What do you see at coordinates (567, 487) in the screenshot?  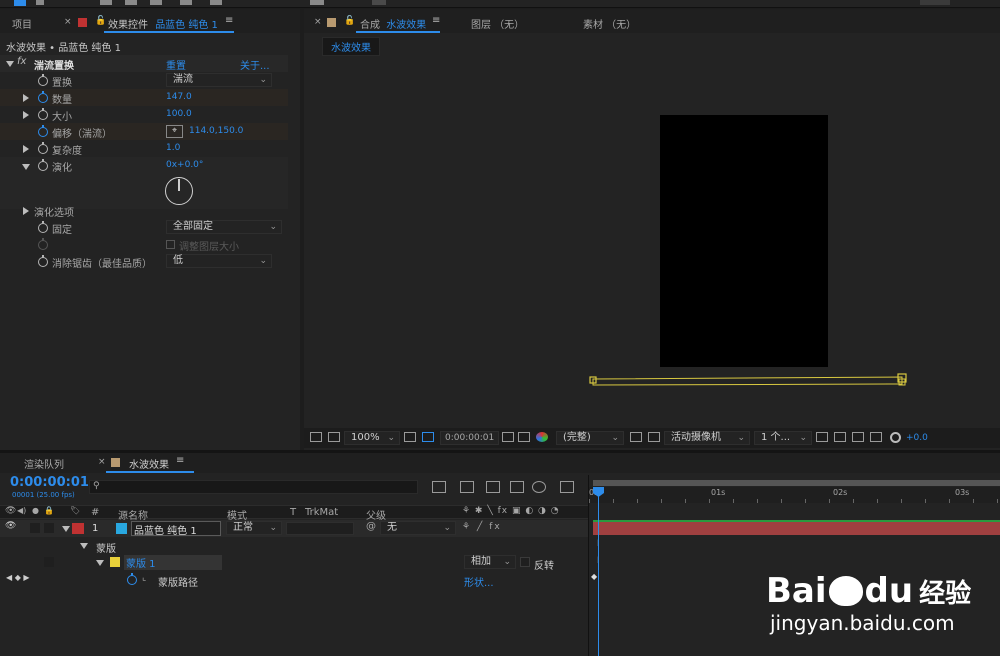 I see `graph-editor-icon` at bounding box center [567, 487].